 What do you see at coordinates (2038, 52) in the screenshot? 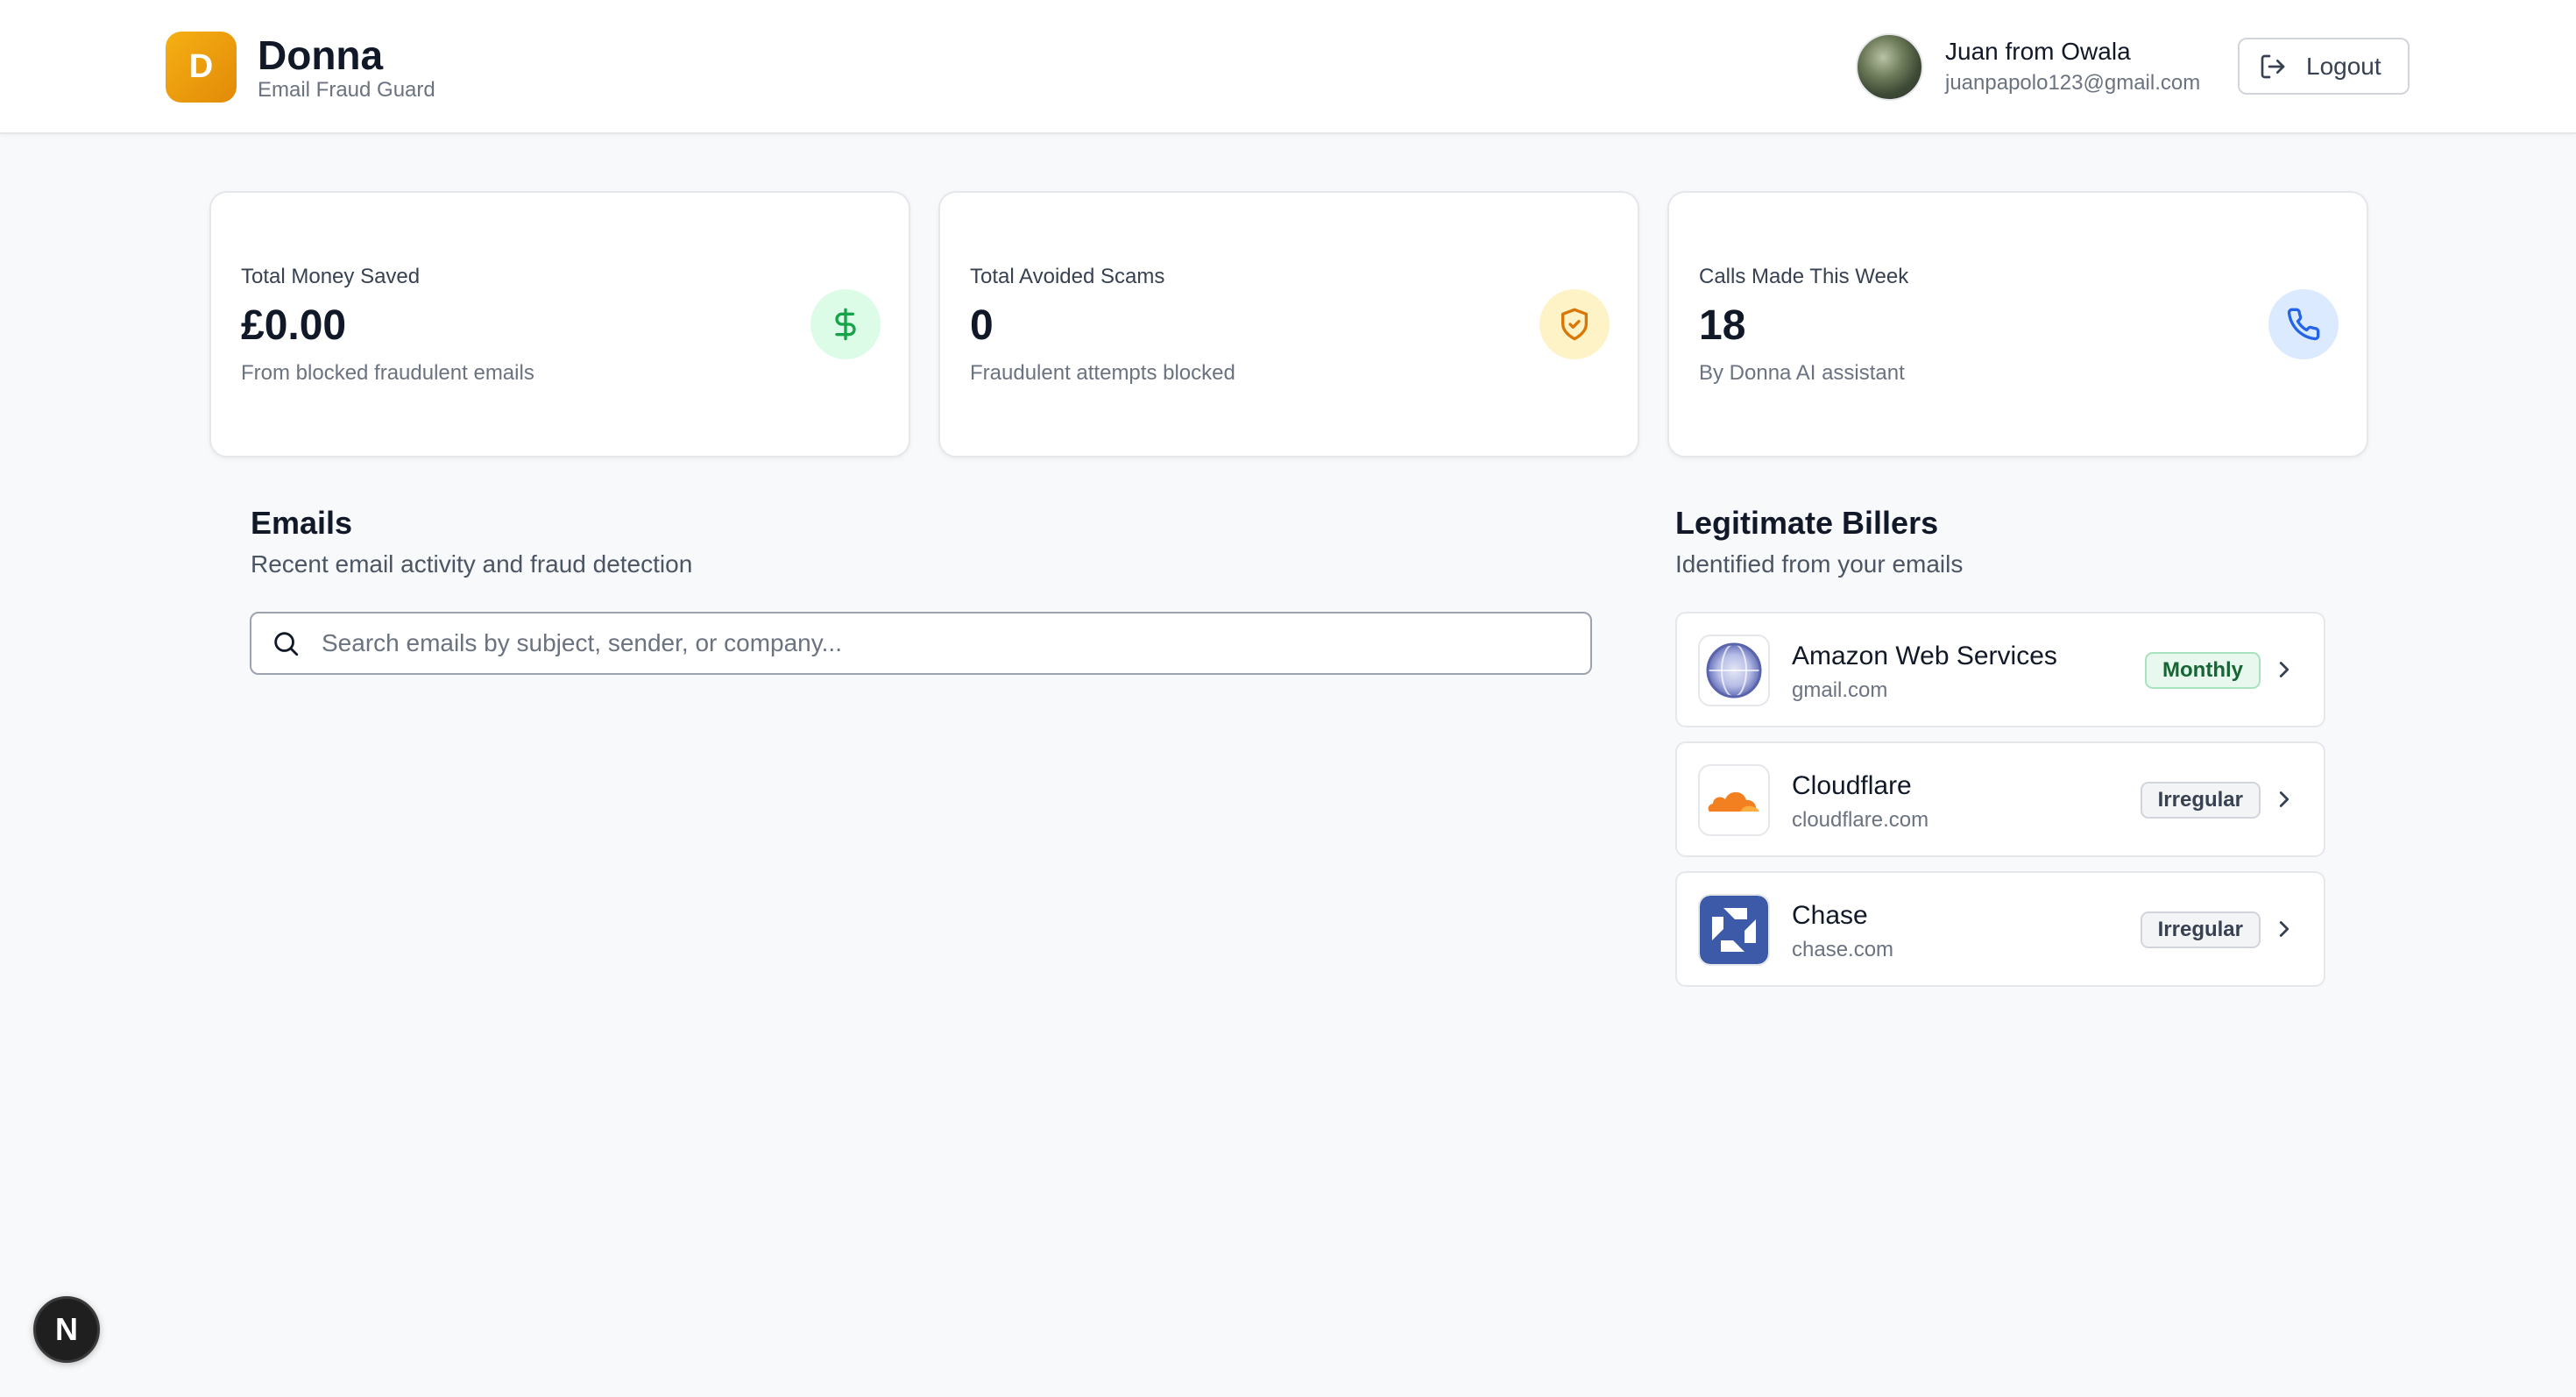
I see `user-name: Juan from Owala` at bounding box center [2038, 52].